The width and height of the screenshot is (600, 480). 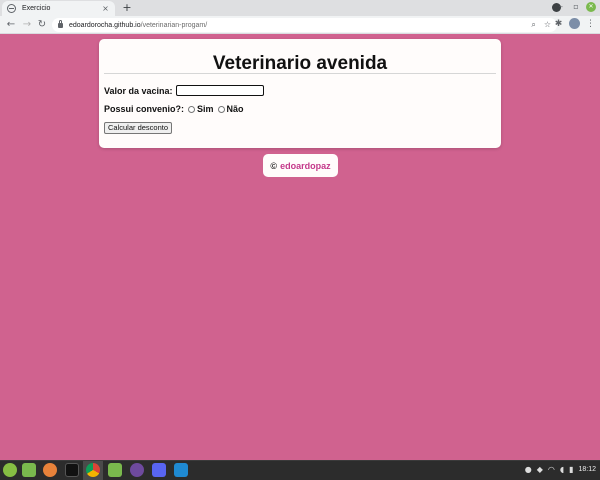 I want to click on zoom-icon: ⌕, so click(x=533, y=25).